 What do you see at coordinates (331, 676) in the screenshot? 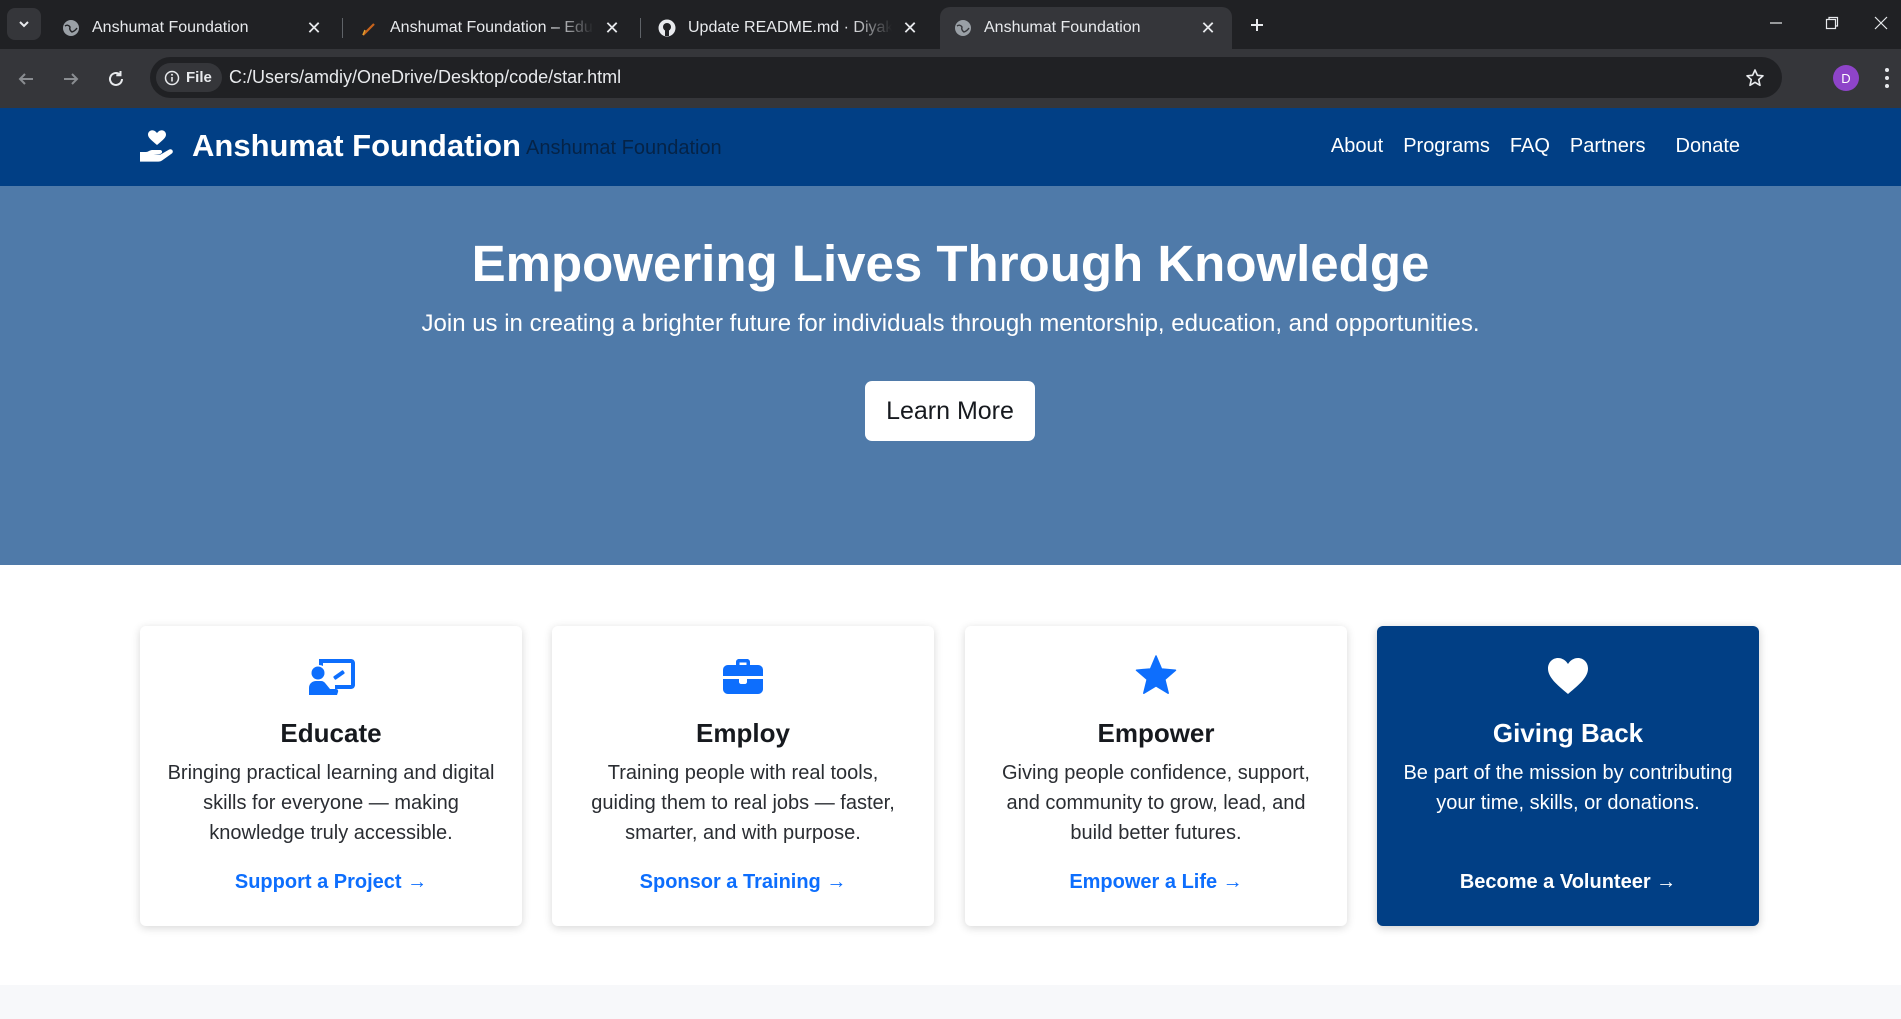
I see `person-chalkboard-icon` at bounding box center [331, 676].